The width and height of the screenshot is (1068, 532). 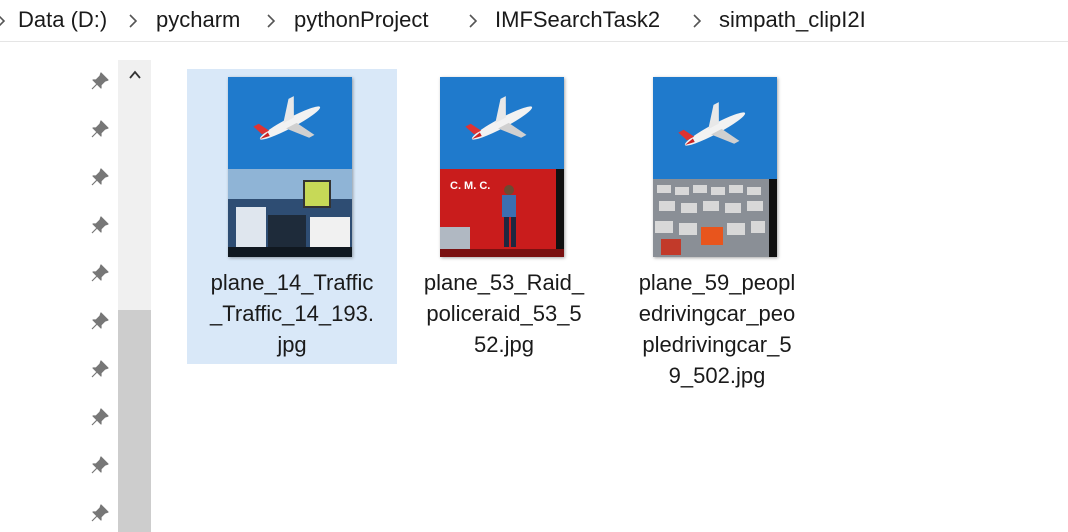 I want to click on breadcrumb-item-pythonproject: pythonProject, so click(x=361, y=20).